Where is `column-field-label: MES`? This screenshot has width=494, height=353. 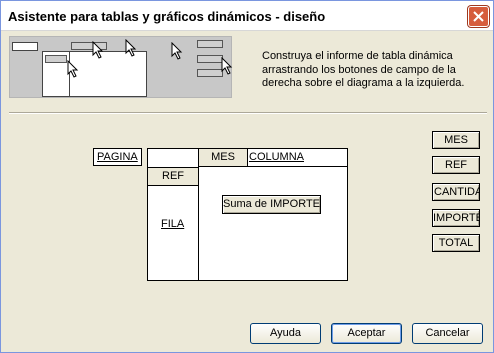 column-field-label: MES is located at coordinates (223, 157).